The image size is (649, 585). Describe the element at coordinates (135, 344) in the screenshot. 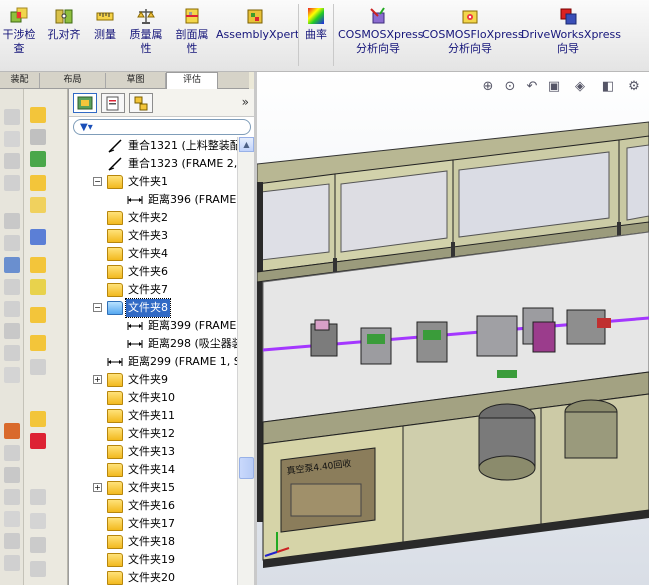

I see `distance-mate-icon` at that location.